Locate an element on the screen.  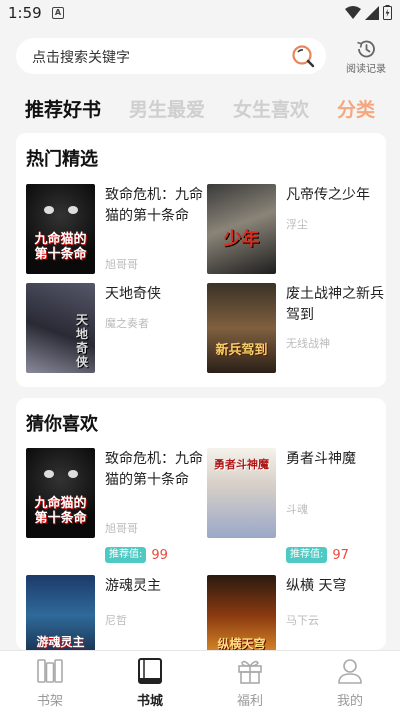
tab-categories: 分类 is located at coordinates (356, 108).